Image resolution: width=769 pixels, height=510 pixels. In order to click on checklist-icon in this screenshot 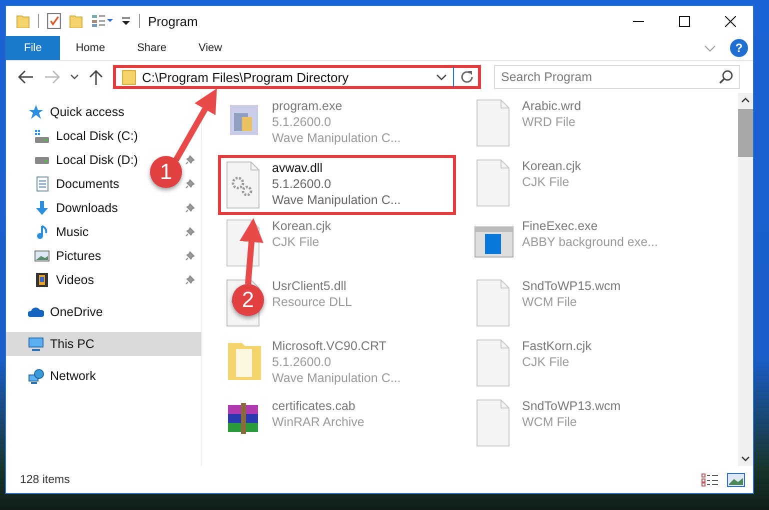, I will do `click(54, 21)`.